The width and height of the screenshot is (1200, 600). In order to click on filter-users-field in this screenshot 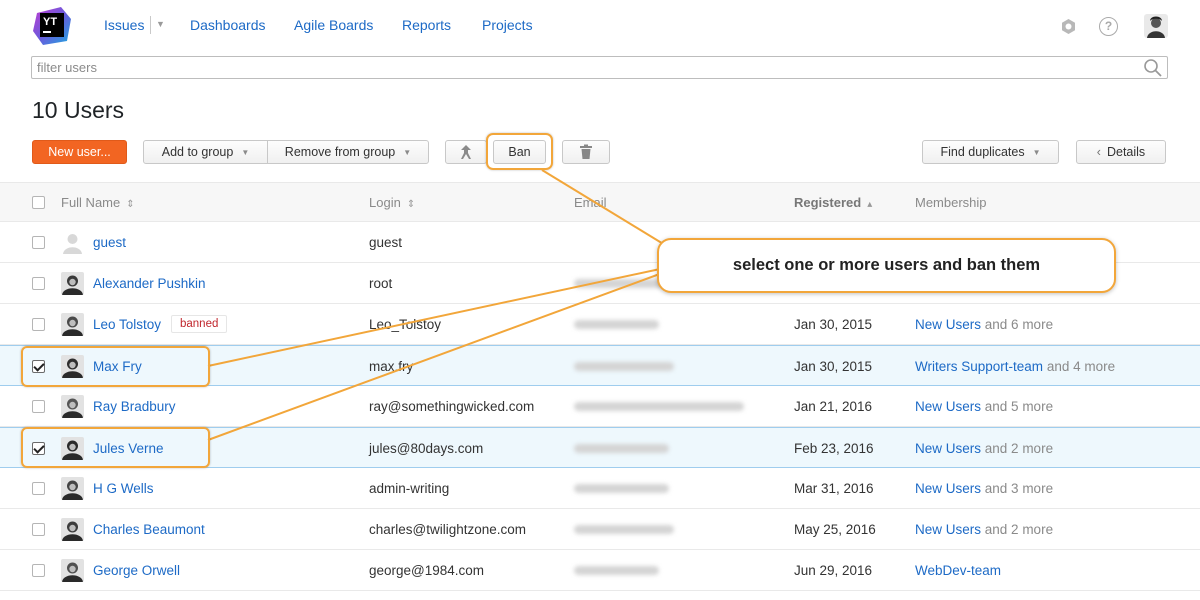, I will do `click(599, 67)`.